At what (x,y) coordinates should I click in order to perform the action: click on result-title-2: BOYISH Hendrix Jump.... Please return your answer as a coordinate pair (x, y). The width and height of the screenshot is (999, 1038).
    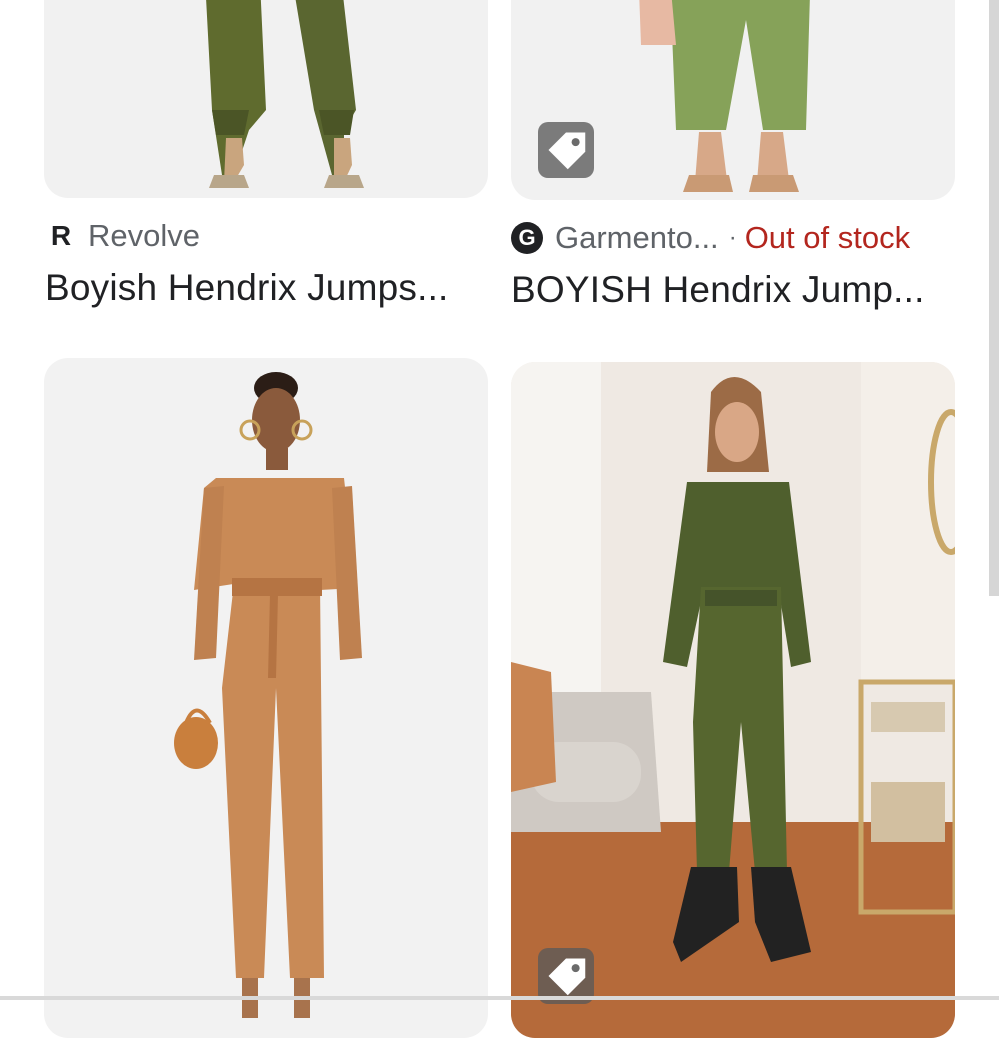
    Looking at the image, I should click on (718, 290).